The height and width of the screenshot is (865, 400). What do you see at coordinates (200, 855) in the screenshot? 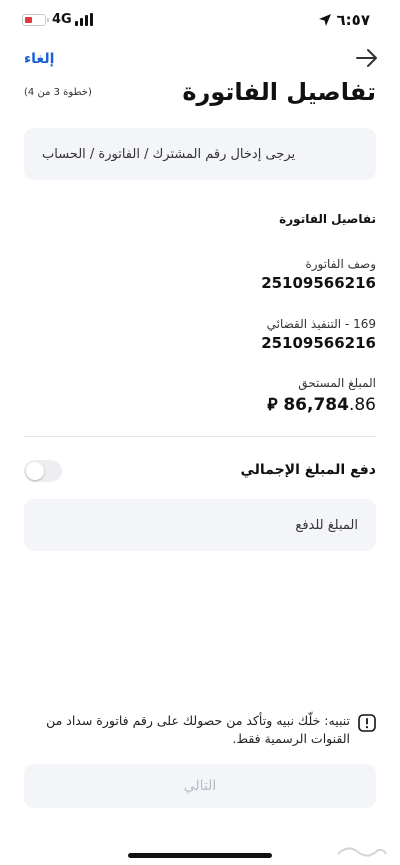
I see `home-indicator` at bounding box center [200, 855].